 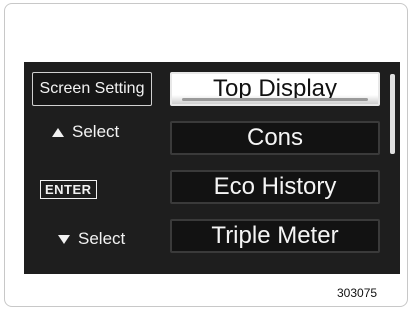 I want to click on menu-item-label: Top Display, so click(x=275, y=88).